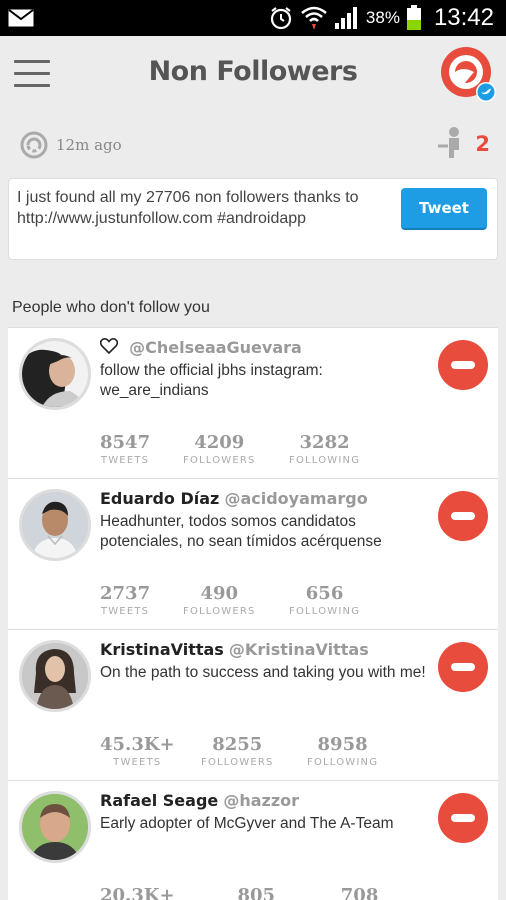  I want to click on tweets-stat: 2737 Tweets, so click(125, 601).